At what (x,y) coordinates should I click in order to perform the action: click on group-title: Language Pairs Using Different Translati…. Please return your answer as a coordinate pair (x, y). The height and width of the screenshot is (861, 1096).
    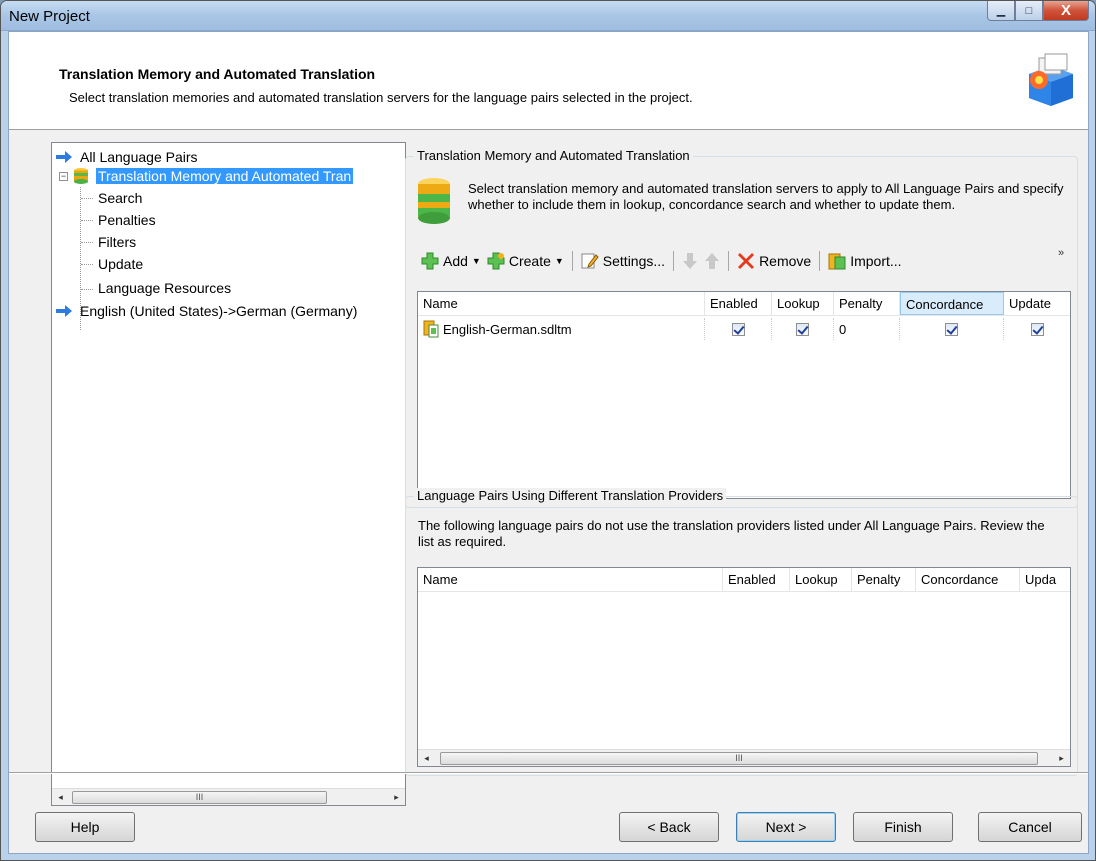
    Looking at the image, I should click on (570, 495).